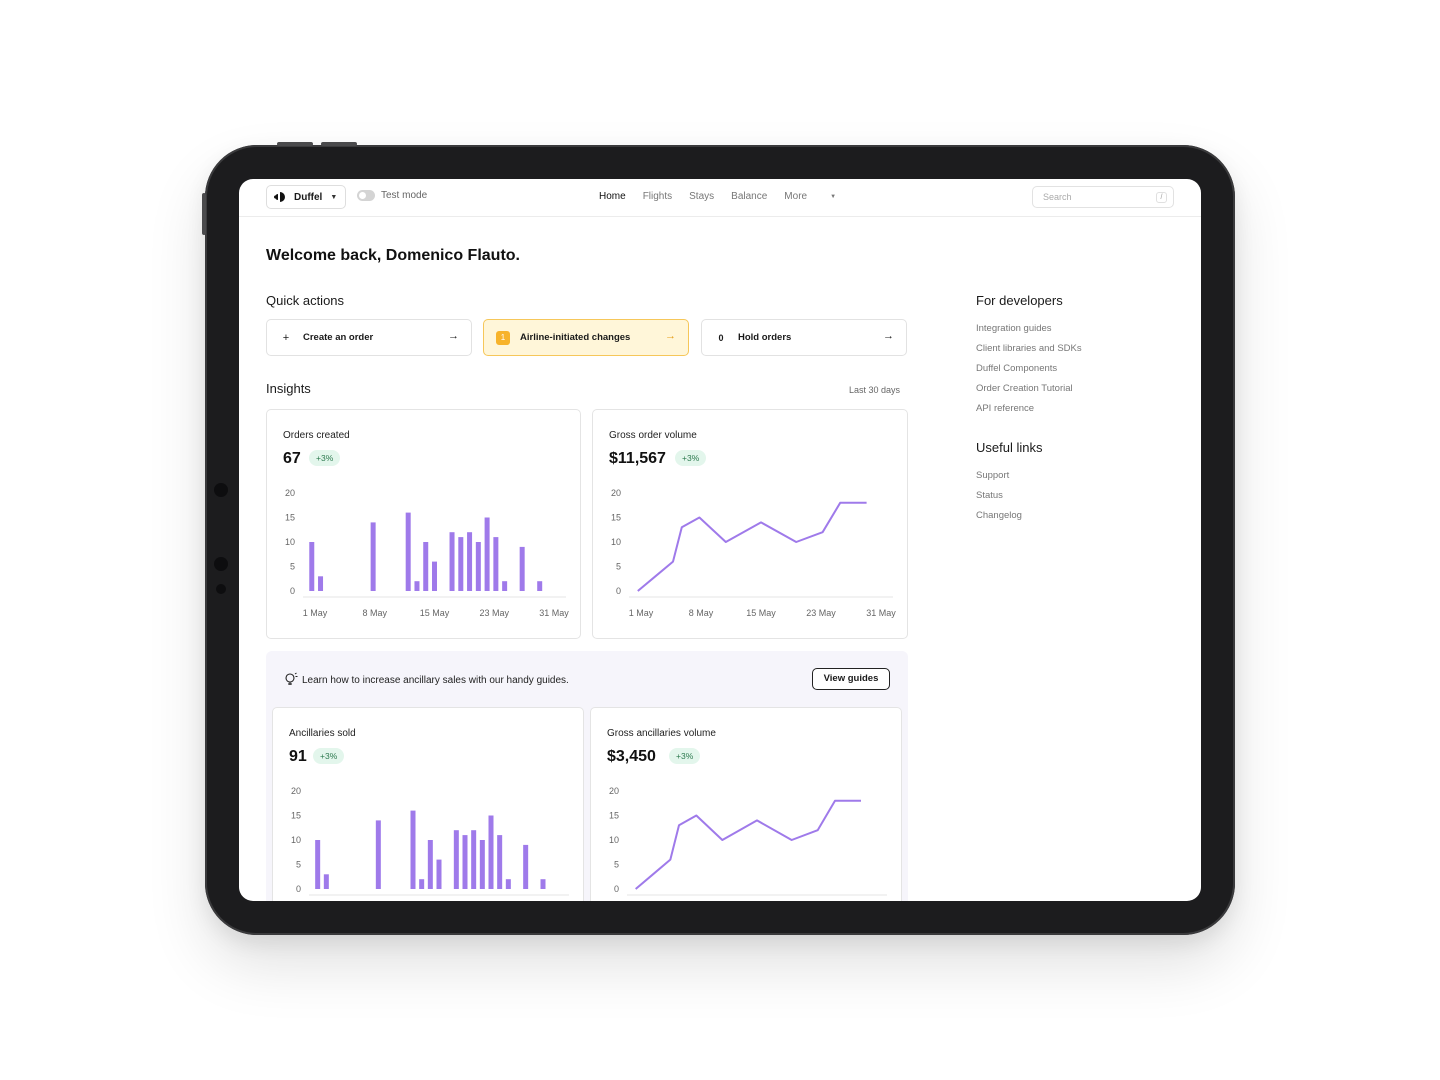 This screenshot has height=1080, width=1440. What do you see at coordinates (291, 678) in the screenshot?
I see `lightbulb-icon` at bounding box center [291, 678].